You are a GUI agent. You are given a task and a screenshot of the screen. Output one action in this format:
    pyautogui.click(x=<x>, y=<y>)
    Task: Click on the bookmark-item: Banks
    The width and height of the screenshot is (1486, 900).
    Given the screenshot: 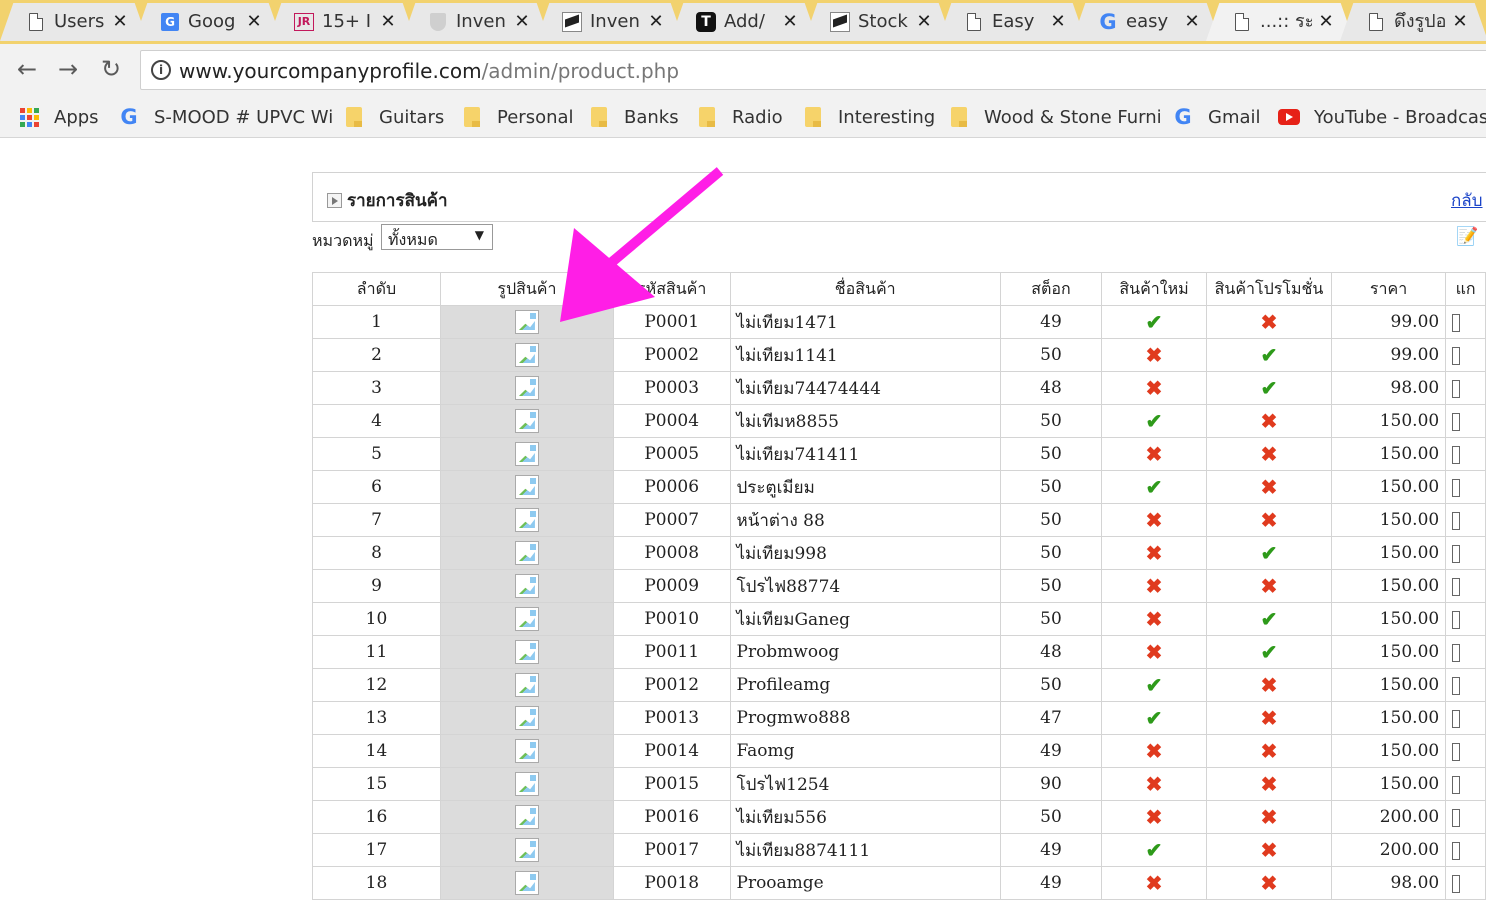 What is the action you would take?
    pyautogui.click(x=633, y=117)
    